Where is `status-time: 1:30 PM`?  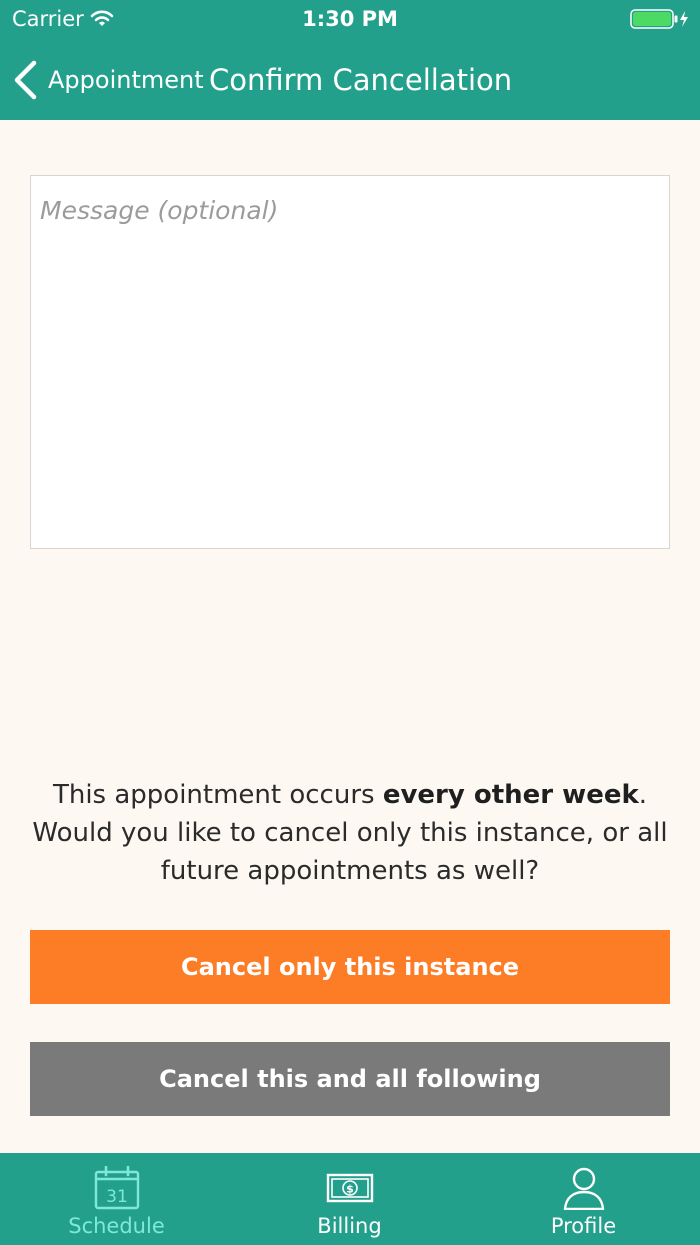 status-time: 1:30 PM is located at coordinates (350, 19).